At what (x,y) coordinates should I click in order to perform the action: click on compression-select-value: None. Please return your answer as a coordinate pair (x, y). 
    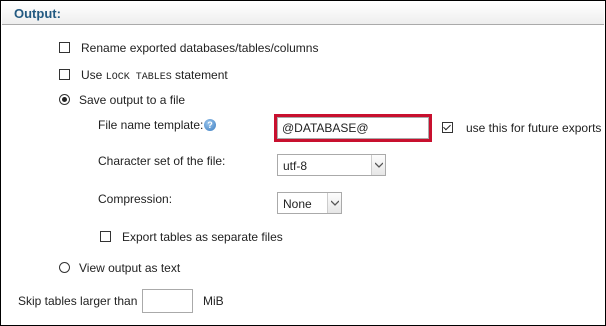
    Looking at the image, I should click on (297, 204).